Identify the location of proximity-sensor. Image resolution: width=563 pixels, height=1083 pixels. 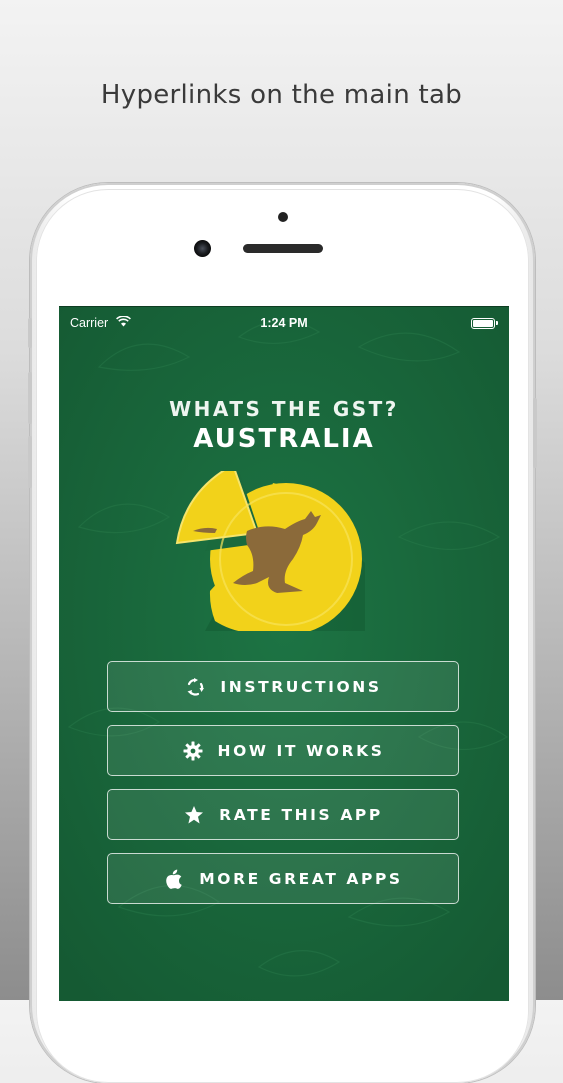
(283, 217).